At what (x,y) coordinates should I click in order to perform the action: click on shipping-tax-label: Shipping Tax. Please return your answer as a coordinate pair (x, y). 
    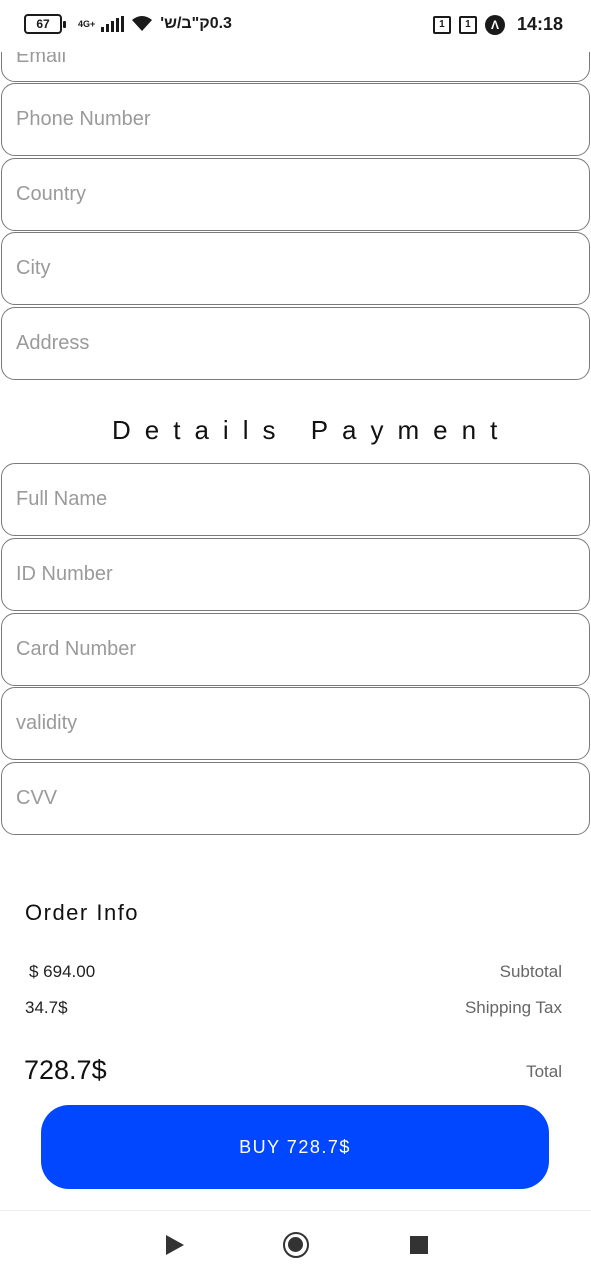
    Looking at the image, I should click on (513, 1007).